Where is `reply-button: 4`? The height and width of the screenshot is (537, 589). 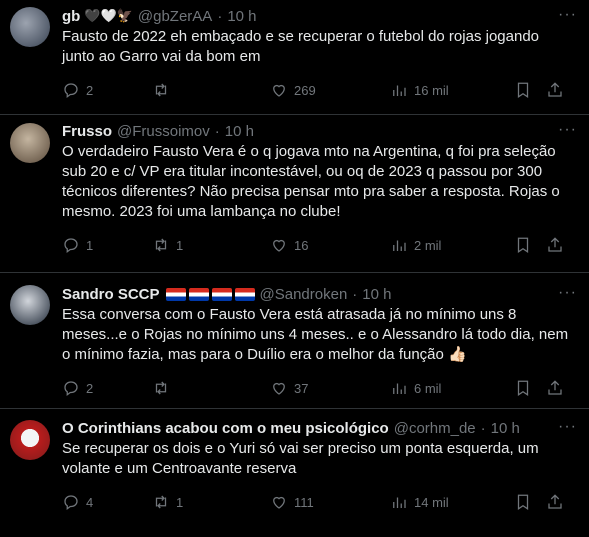
reply-button: 4 is located at coordinates (107, 502).